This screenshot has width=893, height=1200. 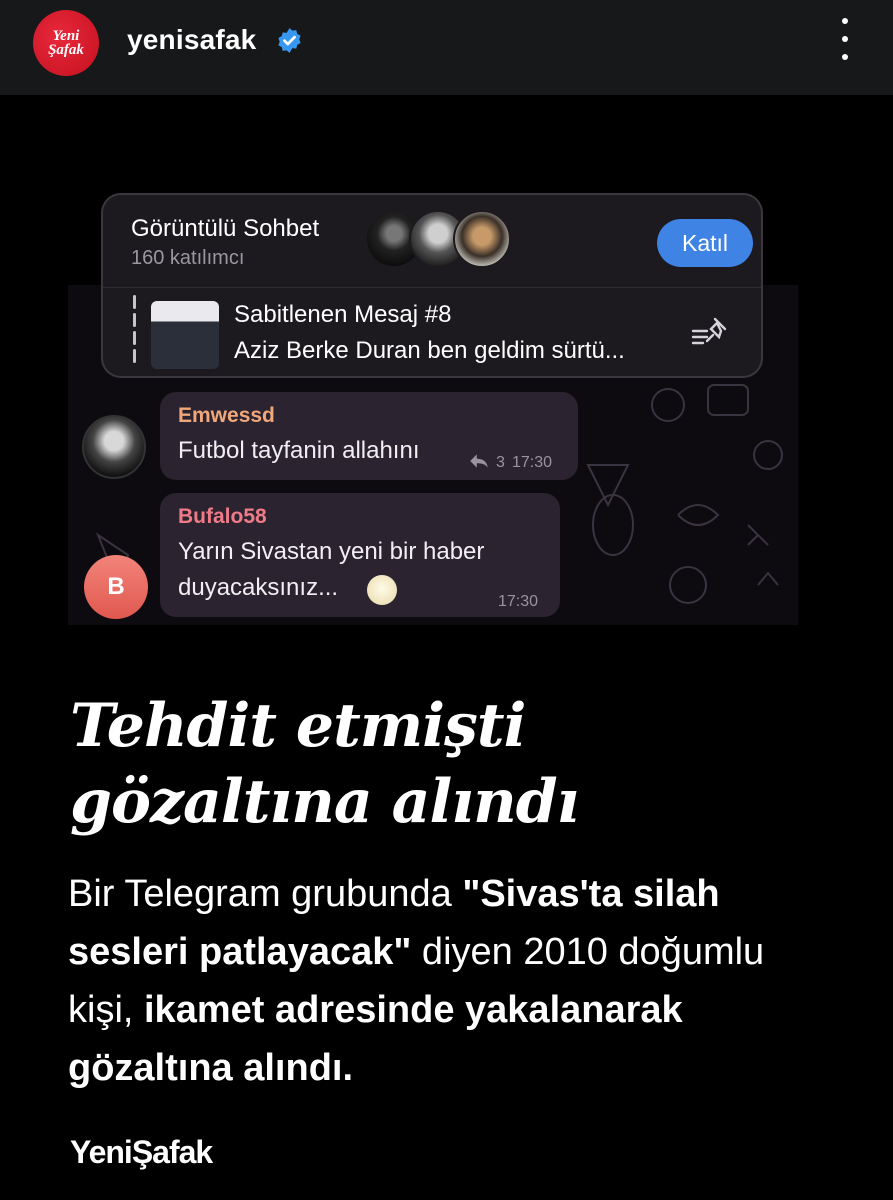 What do you see at coordinates (298, 726) in the screenshot?
I see `headline-line1: Tehdit etmişti` at bounding box center [298, 726].